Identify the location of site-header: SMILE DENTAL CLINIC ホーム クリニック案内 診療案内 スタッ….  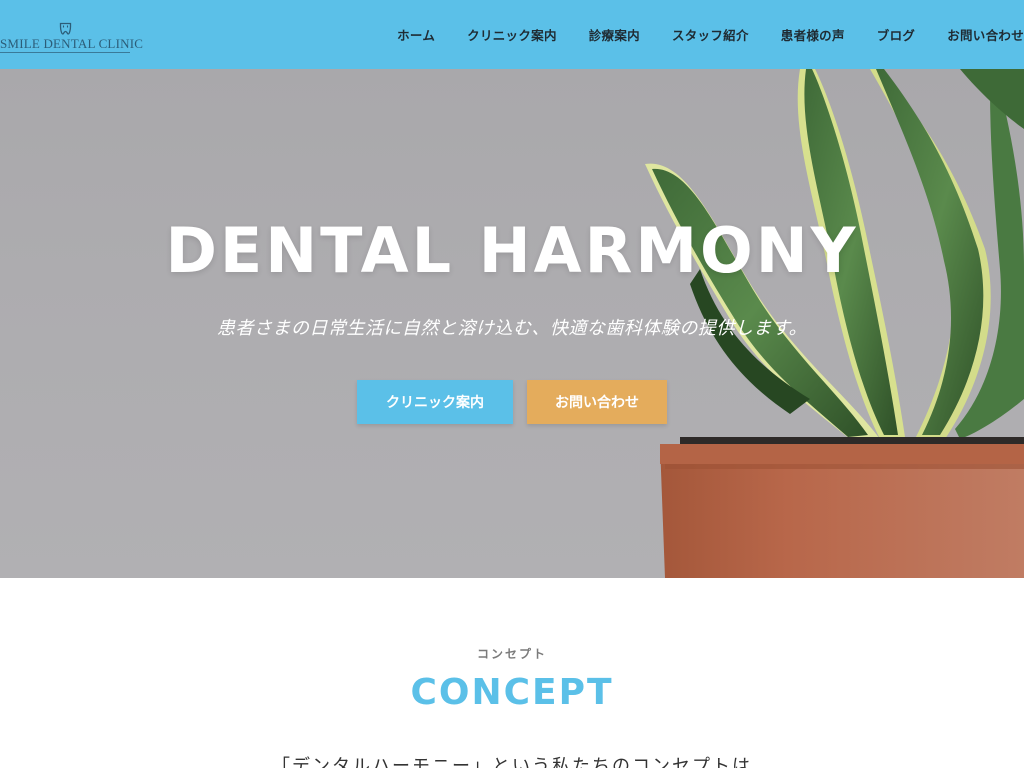
(512, 34).